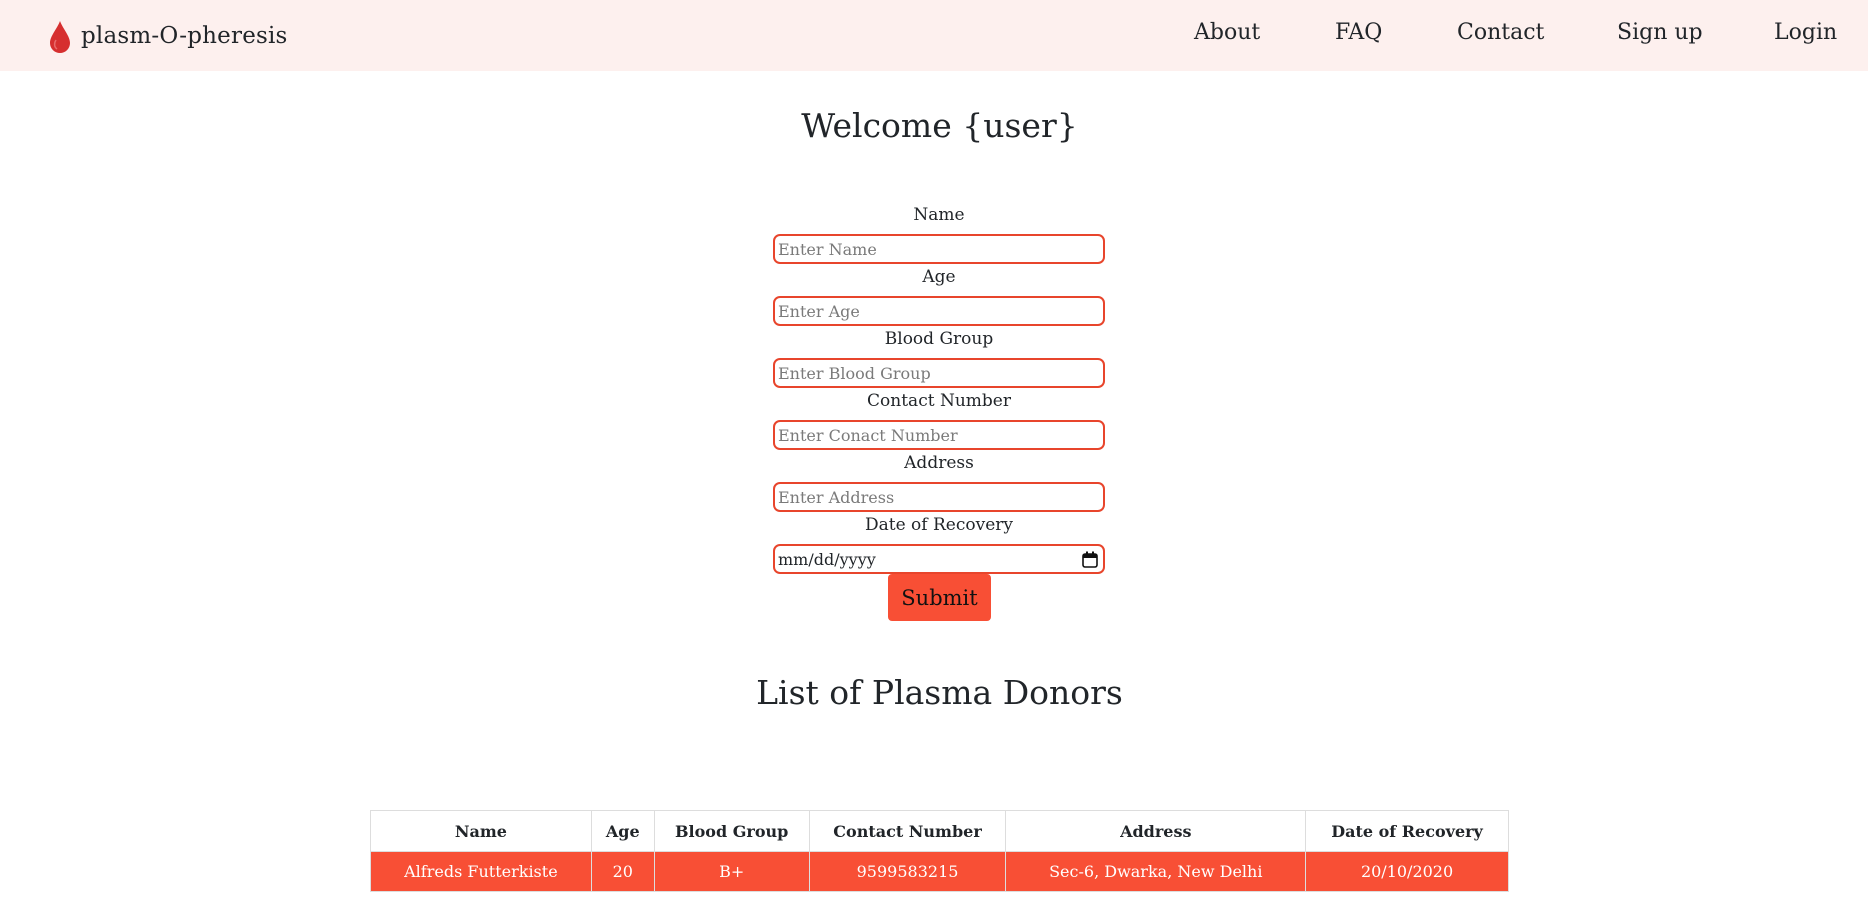 The height and width of the screenshot is (913, 1868). I want to click on column-header-contact-number: Contact Number, so click(907, 831).